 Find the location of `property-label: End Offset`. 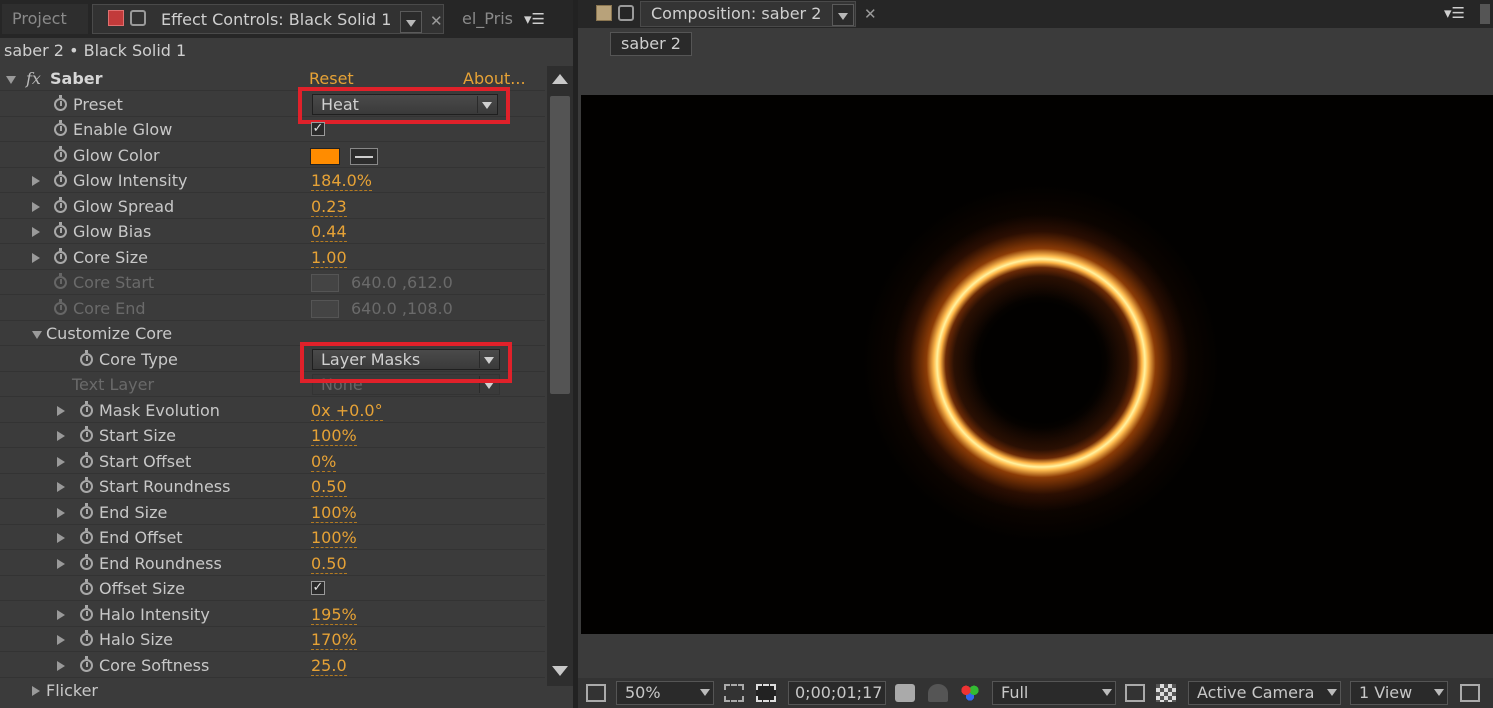

property-label: End Offset is located at coordinates (141, 537).